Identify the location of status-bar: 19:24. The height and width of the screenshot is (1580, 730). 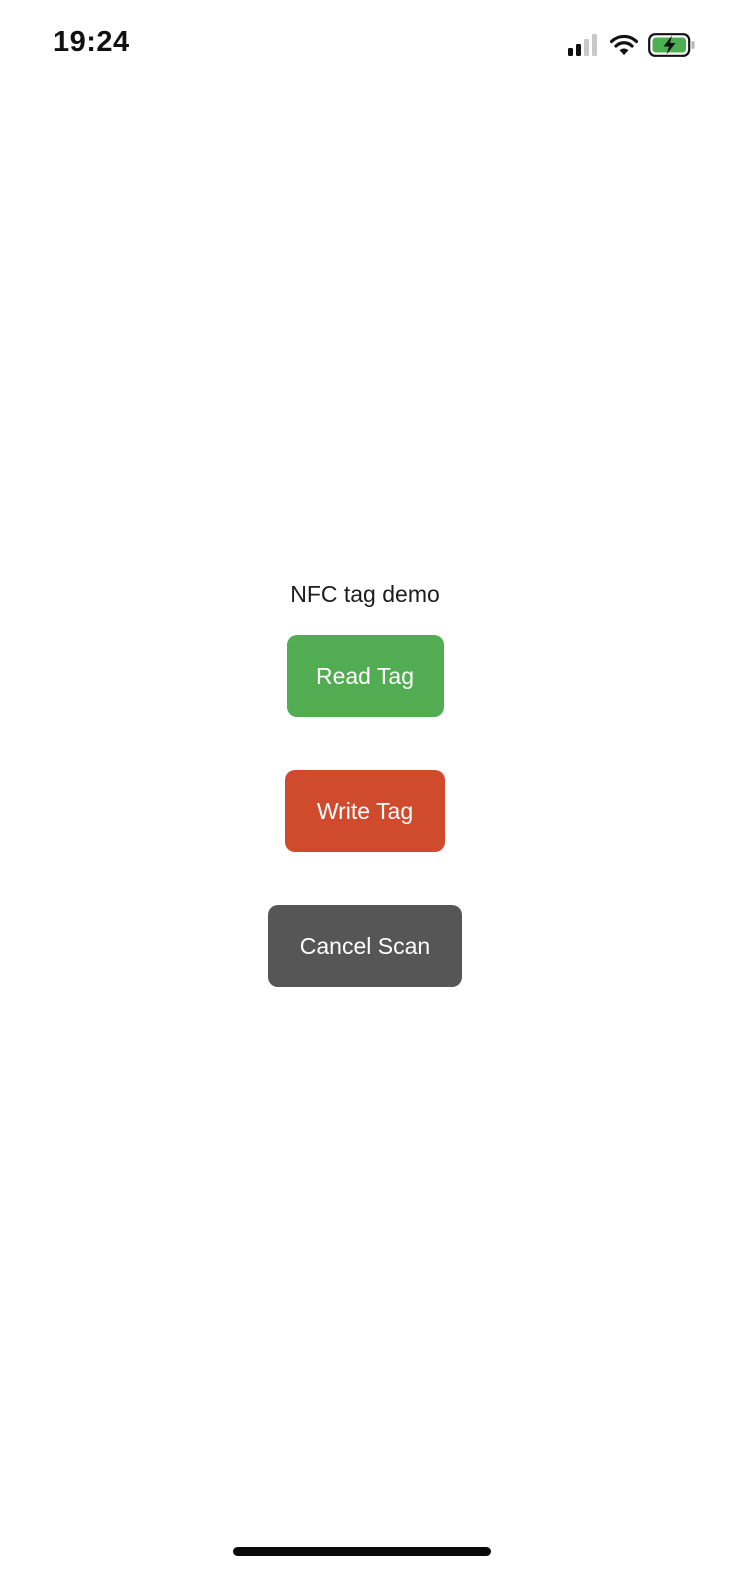
(365, 45).